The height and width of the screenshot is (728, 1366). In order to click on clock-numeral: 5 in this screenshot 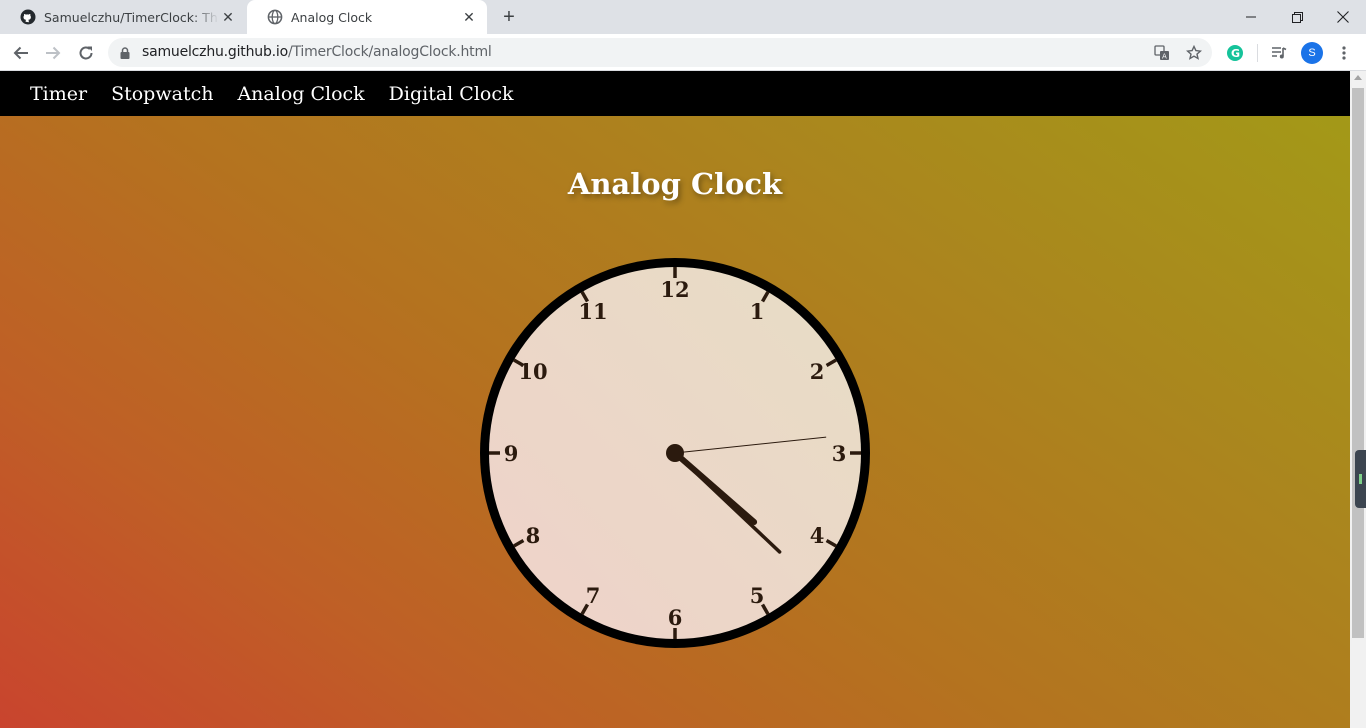, I will do `click(757, 595)`.